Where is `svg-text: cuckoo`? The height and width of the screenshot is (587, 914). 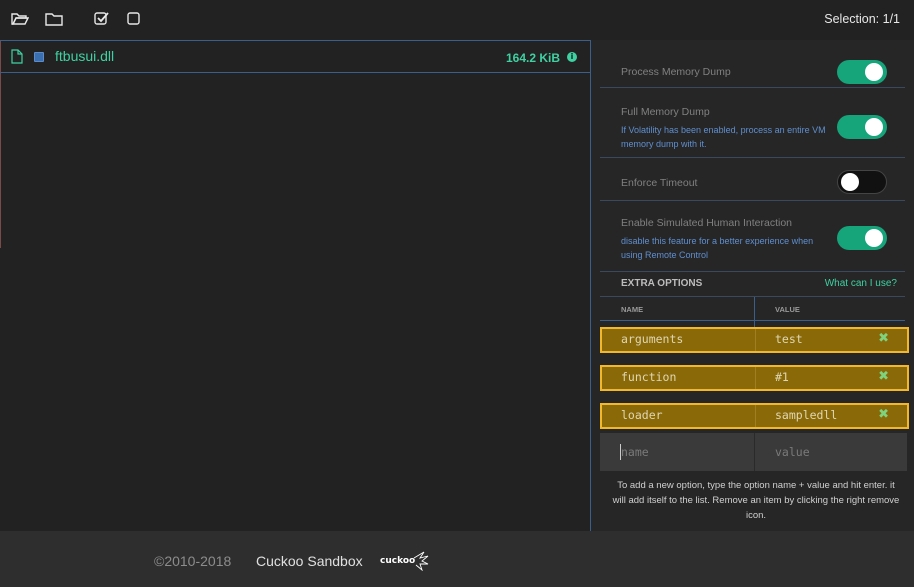 svg-text: cuckoo is located at coordinates (397, 561).